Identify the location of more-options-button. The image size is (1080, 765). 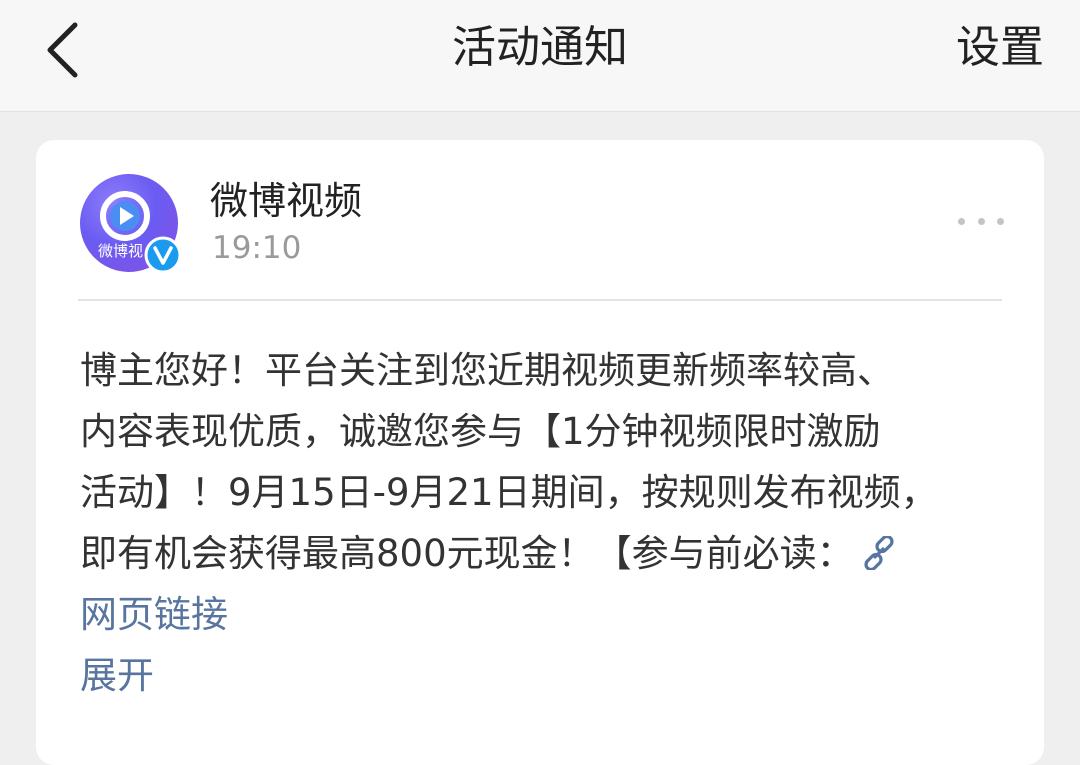
(981, 221).